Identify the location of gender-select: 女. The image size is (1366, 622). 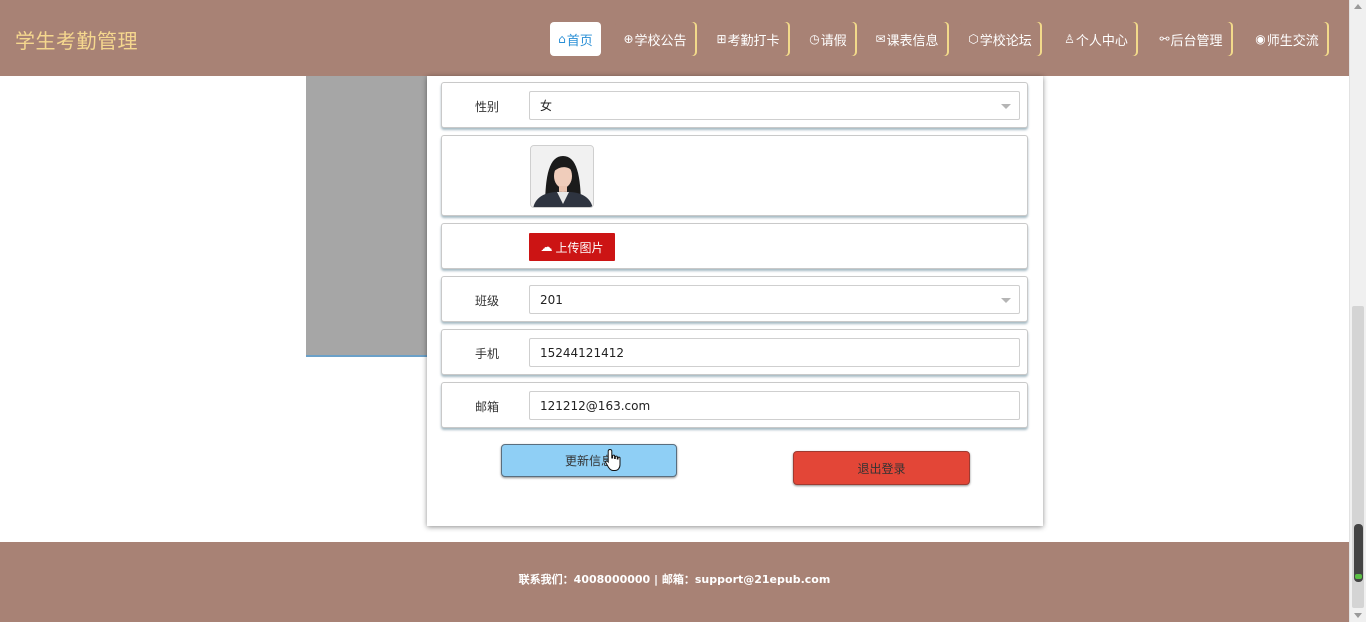
(774, 105).